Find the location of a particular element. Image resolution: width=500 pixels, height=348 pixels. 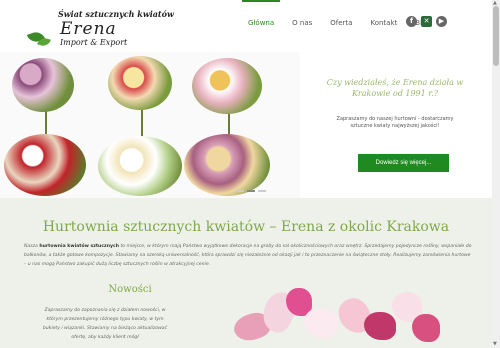

scrollbar-thumb is located at coordinates (496, 36).